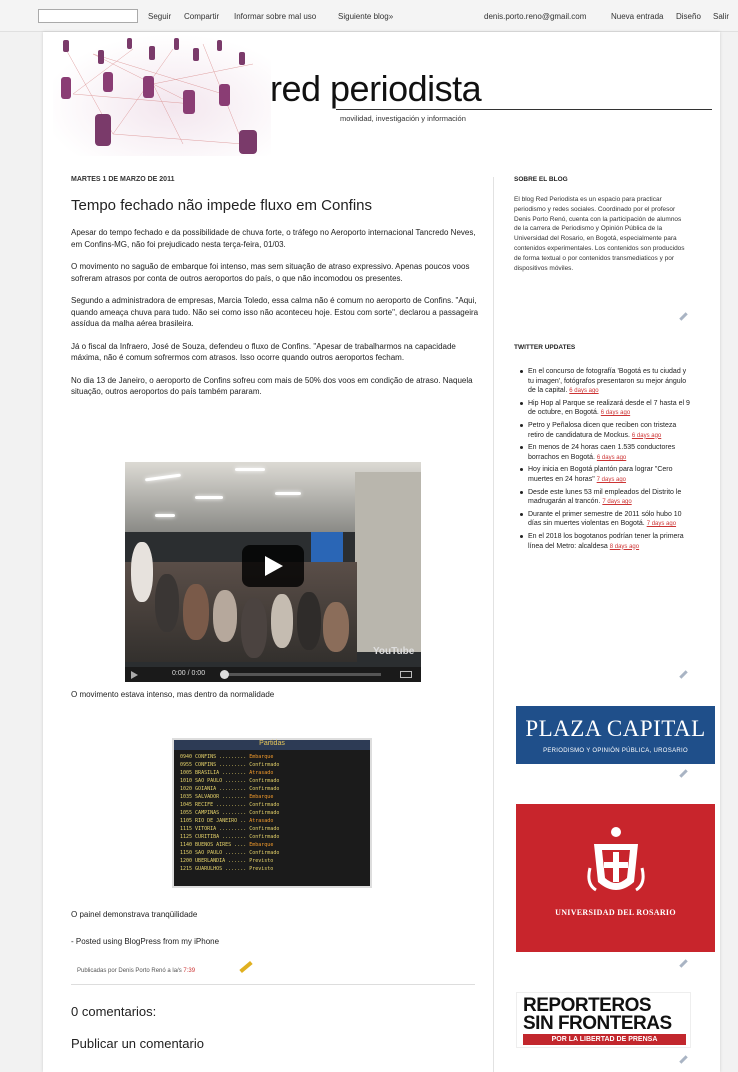 The height and width of the screenshot is (1072, 738). What do you see at coordinates (145, 941) in the screenshot?
I see `posted-using-note: - Posted using BlogPress from my iPhone` at bounding box center [145, 941].